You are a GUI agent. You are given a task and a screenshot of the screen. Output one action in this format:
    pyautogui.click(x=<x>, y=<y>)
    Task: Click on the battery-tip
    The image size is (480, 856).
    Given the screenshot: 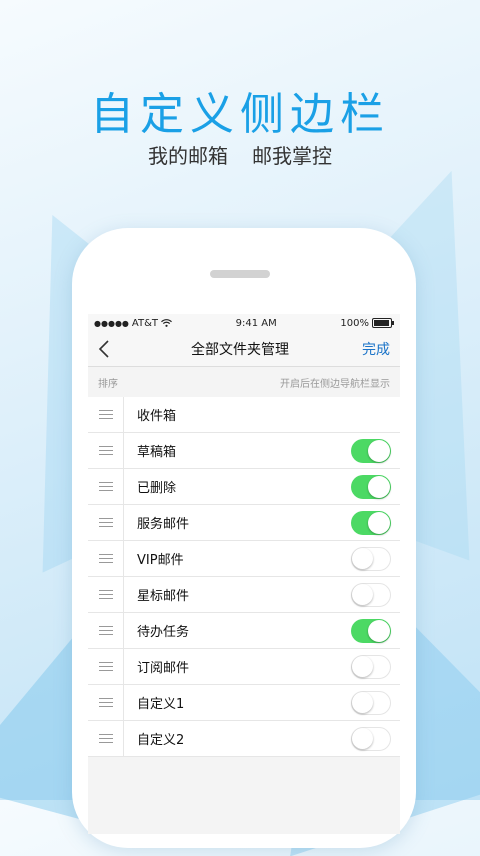 What is the action you would take?
    pyautogui.click(x=392, y=323)
    